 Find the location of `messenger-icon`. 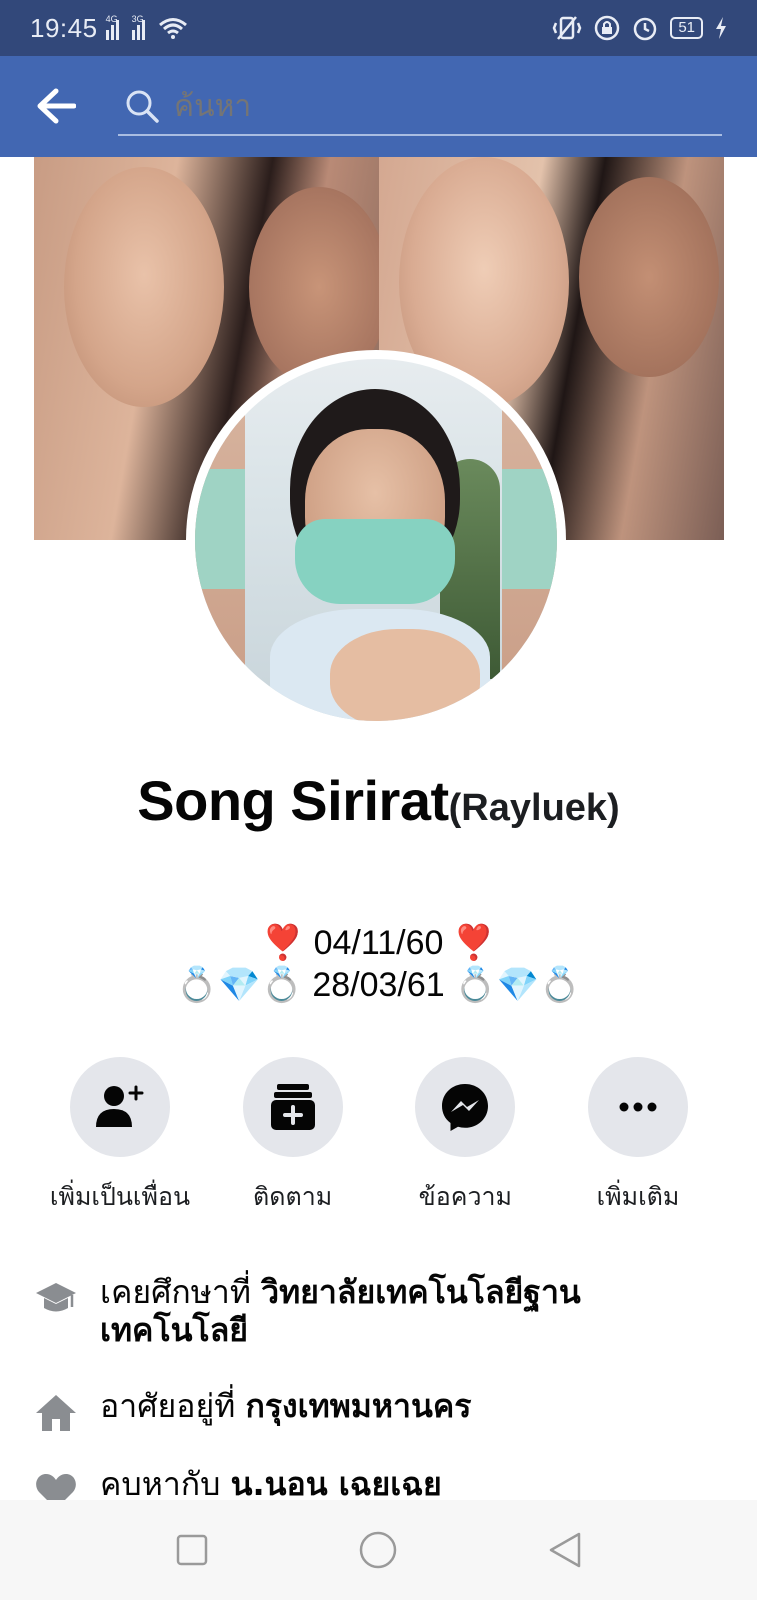

messenger-icon is located at coordinates (465, 1107).